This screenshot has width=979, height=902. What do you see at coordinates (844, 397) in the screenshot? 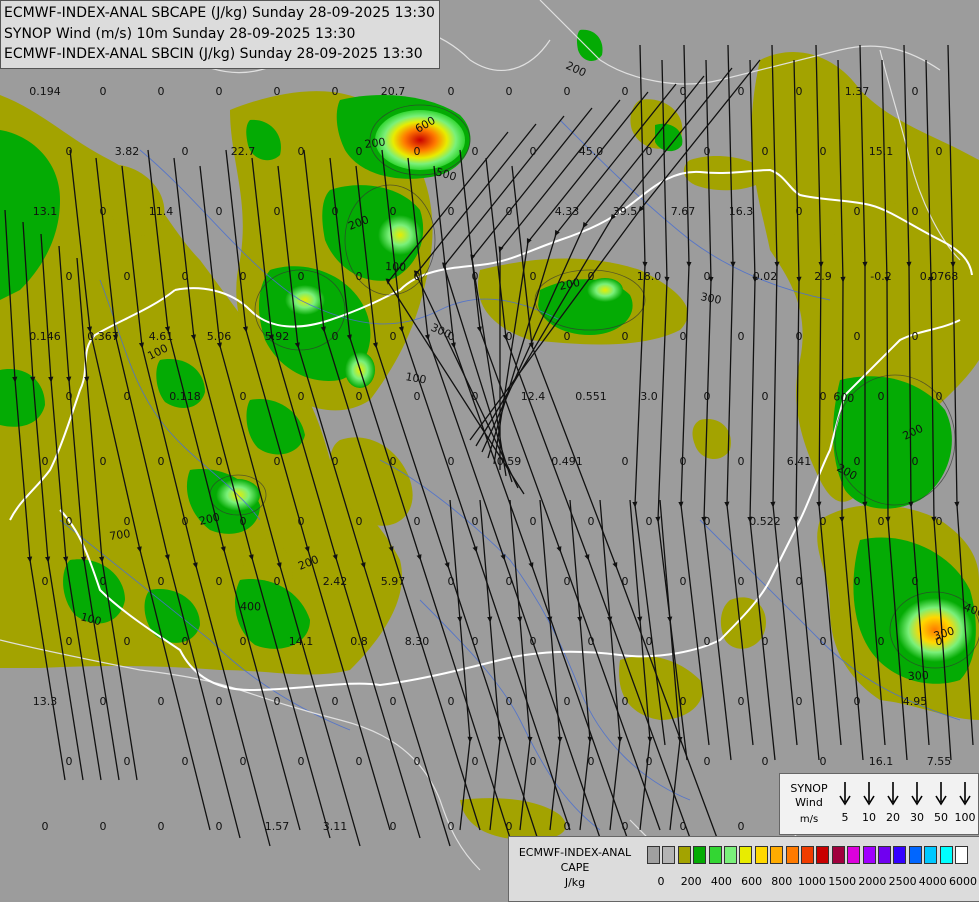
I see `contour-label: 600` at bounding box center [844, 397].